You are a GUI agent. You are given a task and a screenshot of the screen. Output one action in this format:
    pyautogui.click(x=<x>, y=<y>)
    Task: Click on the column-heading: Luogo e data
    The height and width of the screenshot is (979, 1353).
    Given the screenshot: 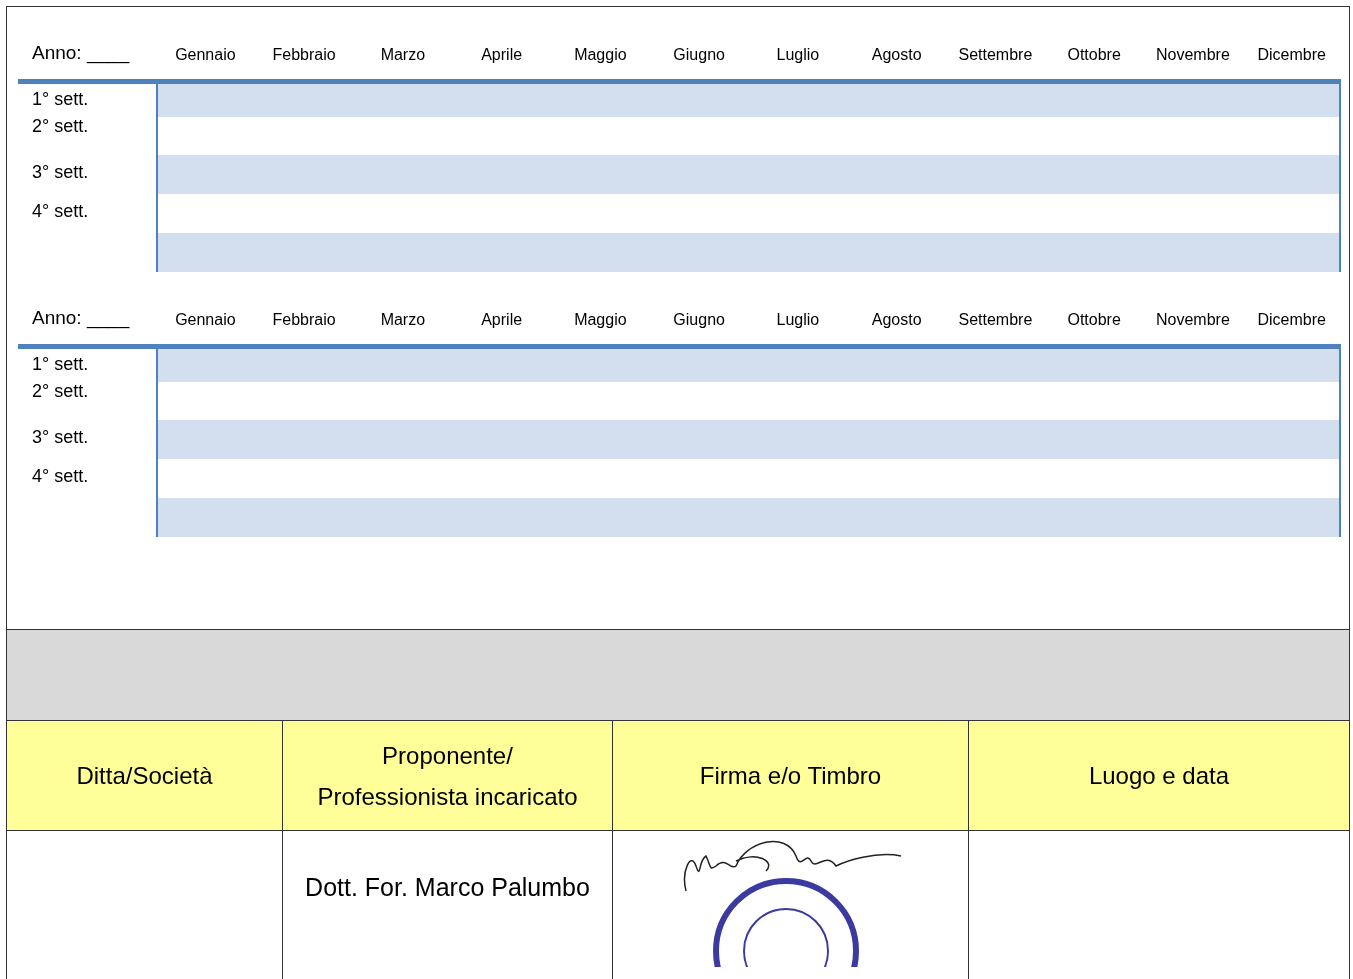 What is the action you would take?
    pyautogui.click(x=1159, y=776)
    